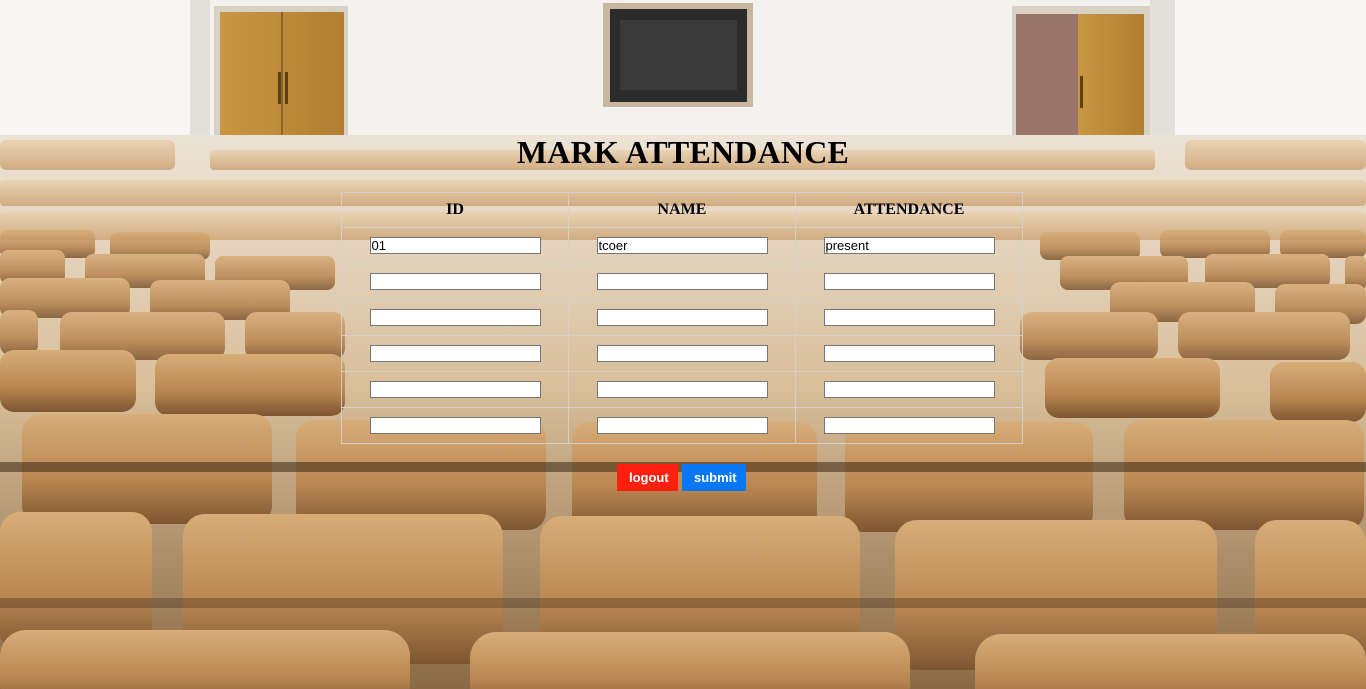 The height and width of the screenshot is (689, 1366). I want to click on page-title: MARK ATTENDANCE, so click(683, 152).